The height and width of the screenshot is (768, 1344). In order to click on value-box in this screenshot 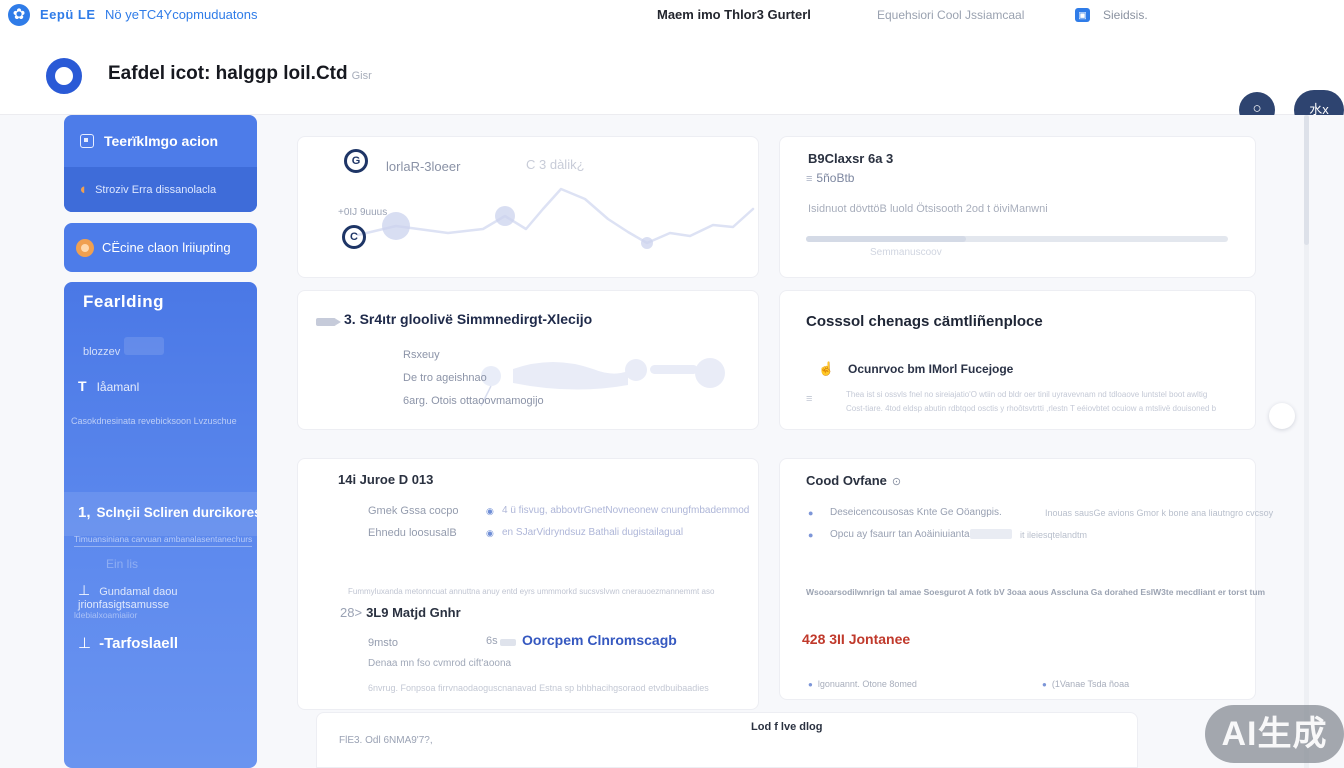, I will do `click(508, 642)`.